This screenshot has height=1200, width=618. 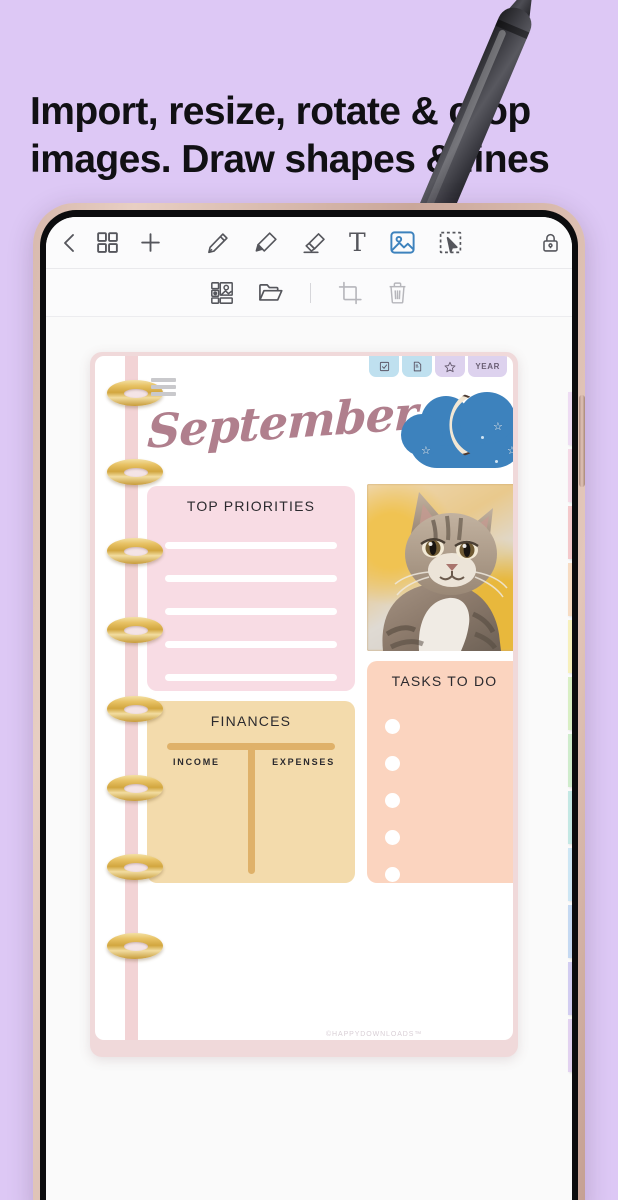 What do you see at coordinates (550, 242) in the screenshot?
I see `lock-icon` at bounding box center [550, 242].